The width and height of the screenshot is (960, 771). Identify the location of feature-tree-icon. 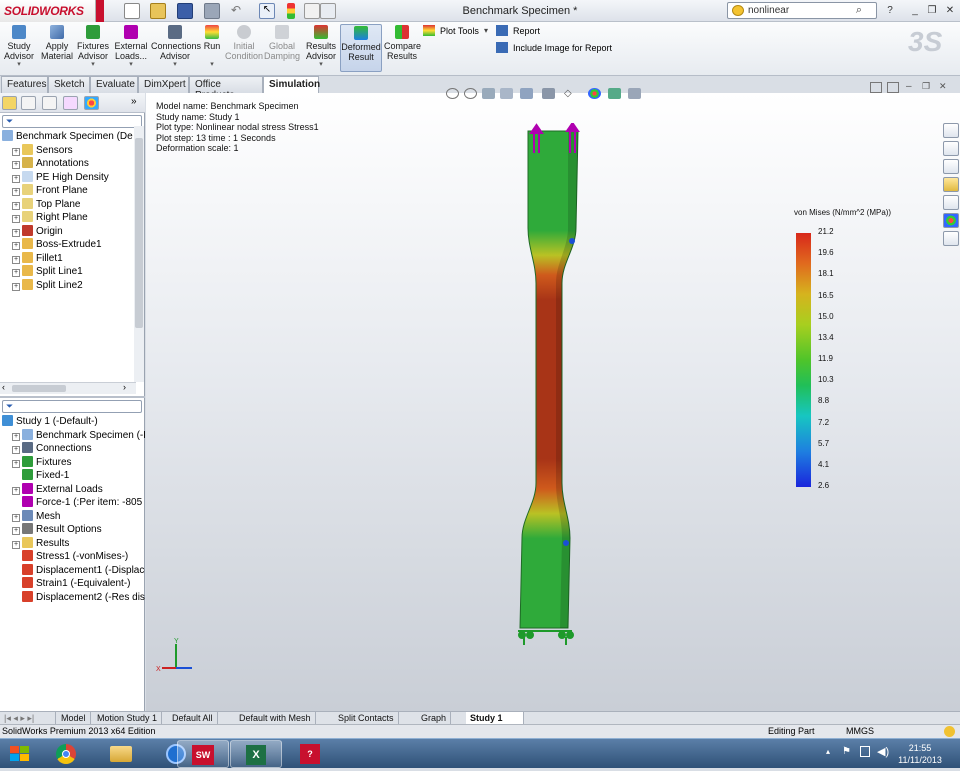
(9, 103).